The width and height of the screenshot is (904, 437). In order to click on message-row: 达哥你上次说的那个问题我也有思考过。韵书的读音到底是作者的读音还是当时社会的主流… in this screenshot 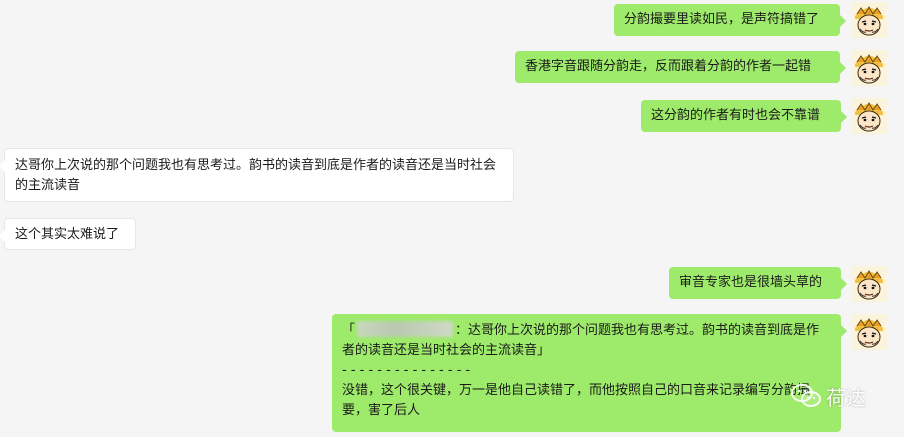, I will do `click(452, 176)`.